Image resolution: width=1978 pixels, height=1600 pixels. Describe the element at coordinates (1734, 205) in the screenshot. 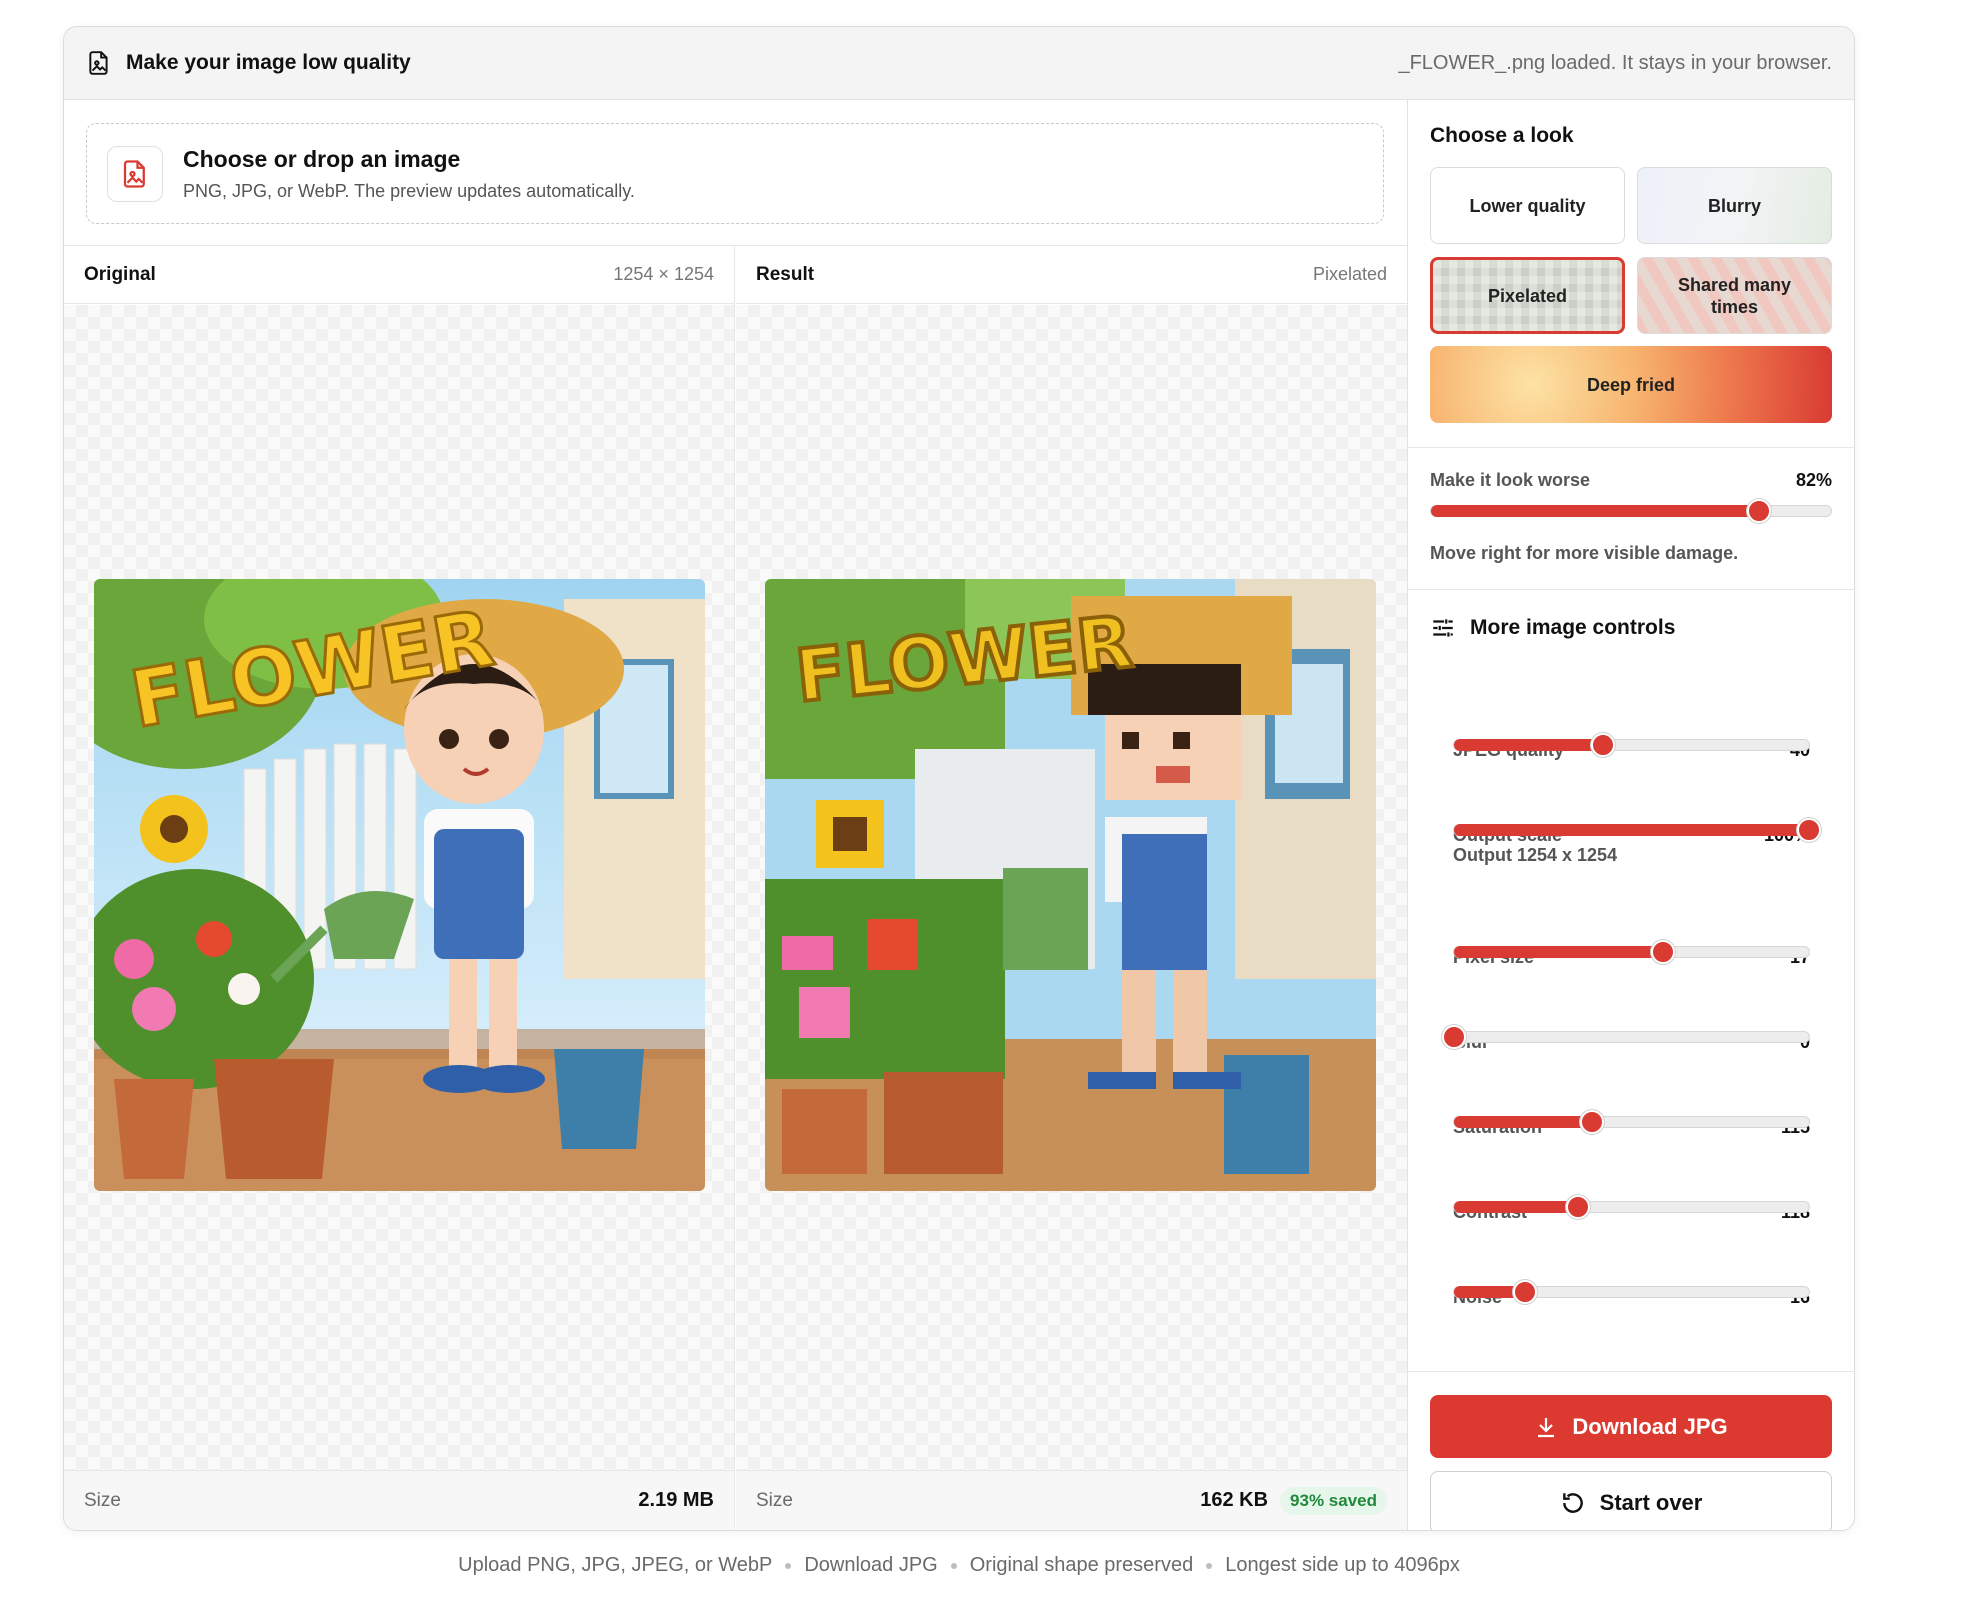

I see `look-blurry-button: Blurry` at that location.